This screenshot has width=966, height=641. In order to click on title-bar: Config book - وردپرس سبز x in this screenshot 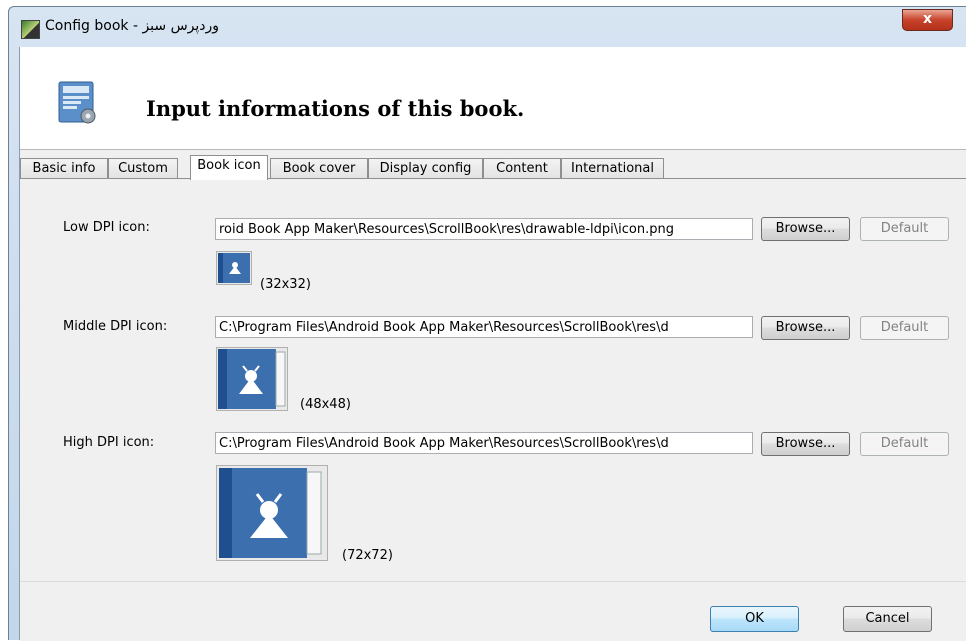, I will do `click(487, 27)`.